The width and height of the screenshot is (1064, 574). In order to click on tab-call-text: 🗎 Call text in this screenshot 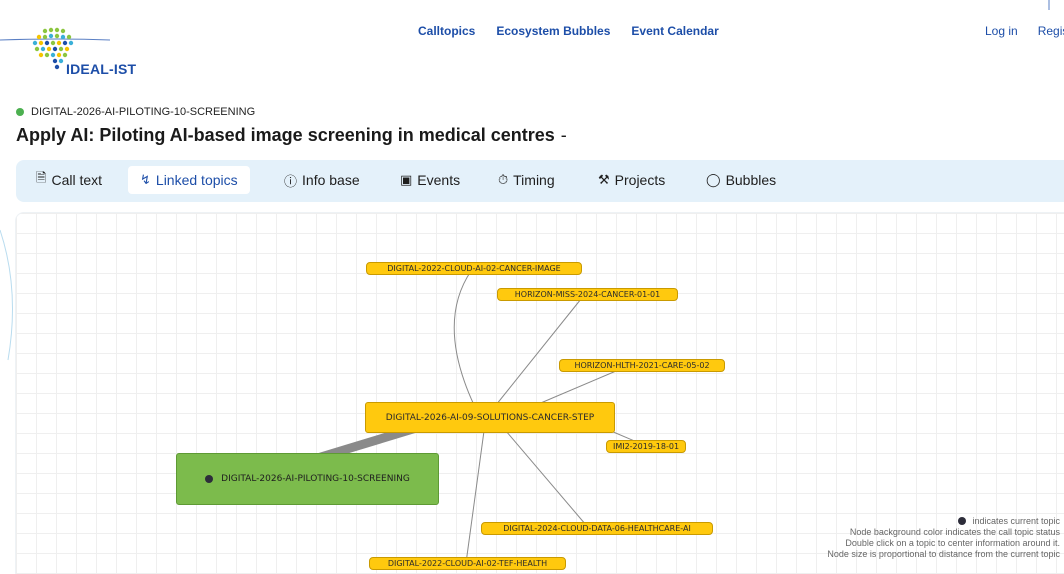, I will do `click(69, 180)`.